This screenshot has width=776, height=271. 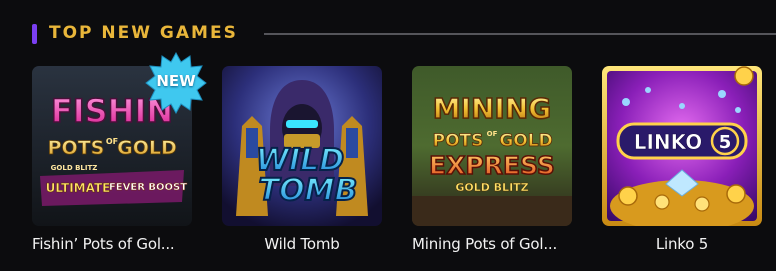 What do you see at coordinates (520, 34) in the screenshot?
I see `header-divider` at bounding box center [520, 34].